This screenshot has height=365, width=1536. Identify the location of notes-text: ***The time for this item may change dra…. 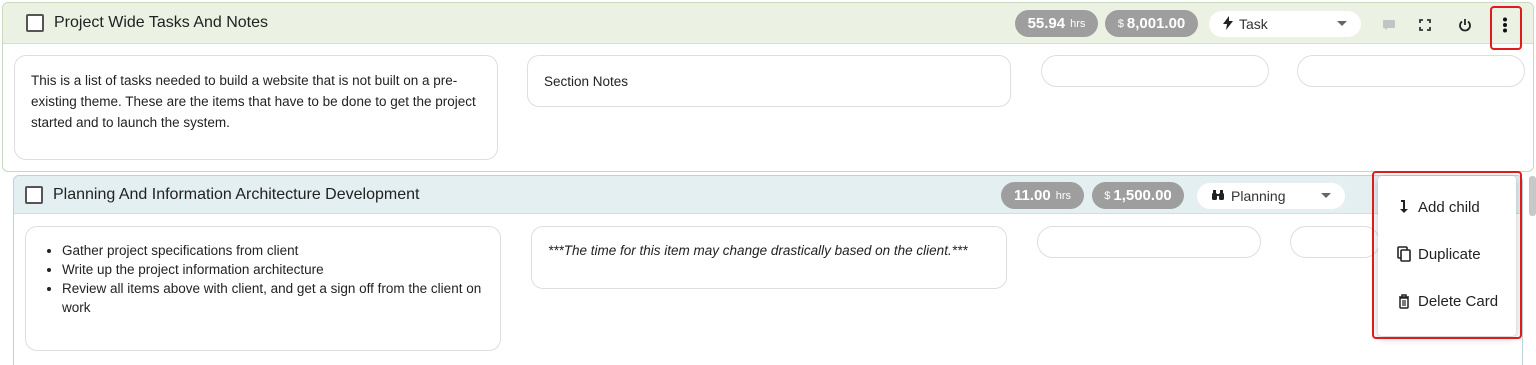
(758, 250).